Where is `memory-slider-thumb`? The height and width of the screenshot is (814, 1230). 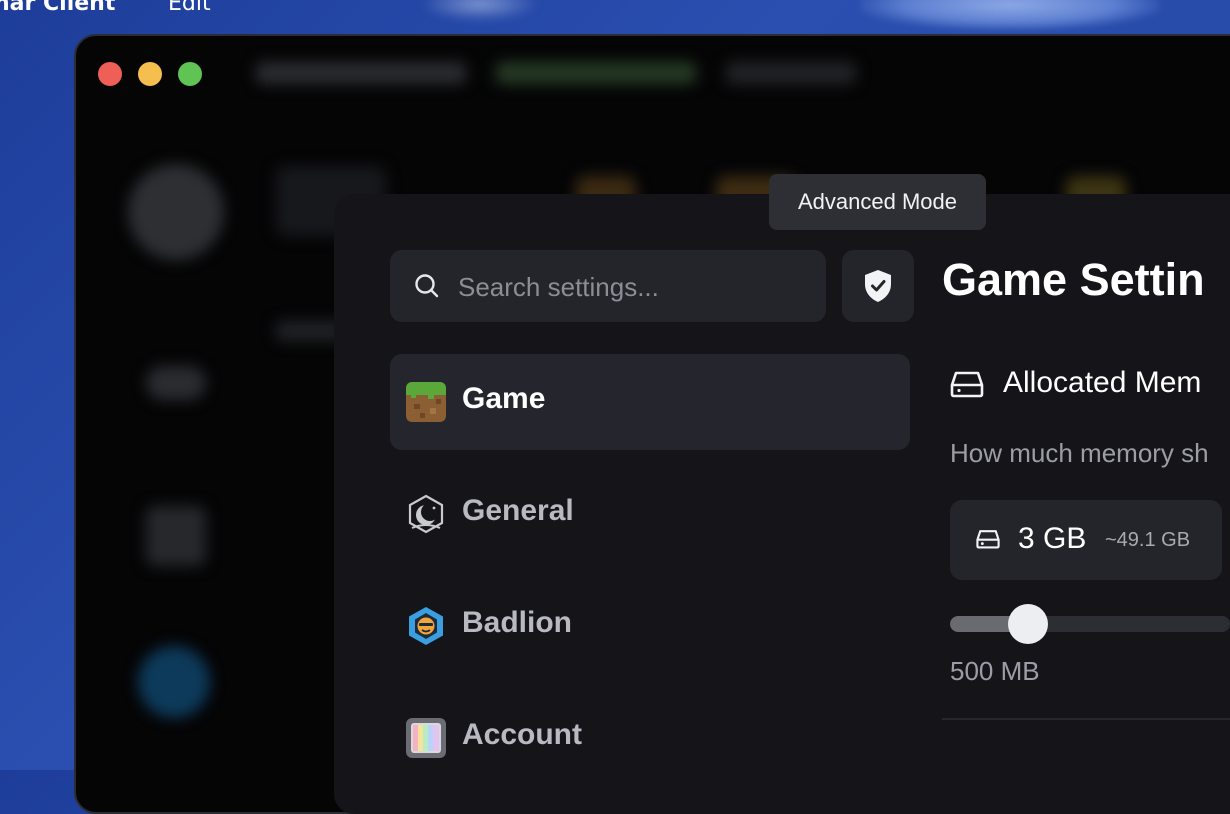 memory-slider-thumb is located at coordinates (1028, 624).